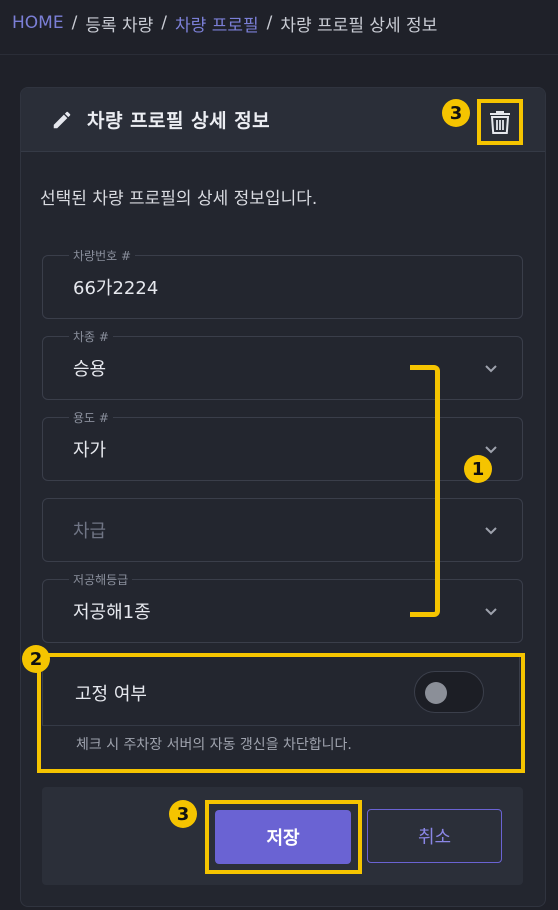 The image size is (558, 910). What do you see at coordinates (90, 531) in the screenshot?
I see `vehicle-class-placeholder: 차급` at bounding box center [90, 531].